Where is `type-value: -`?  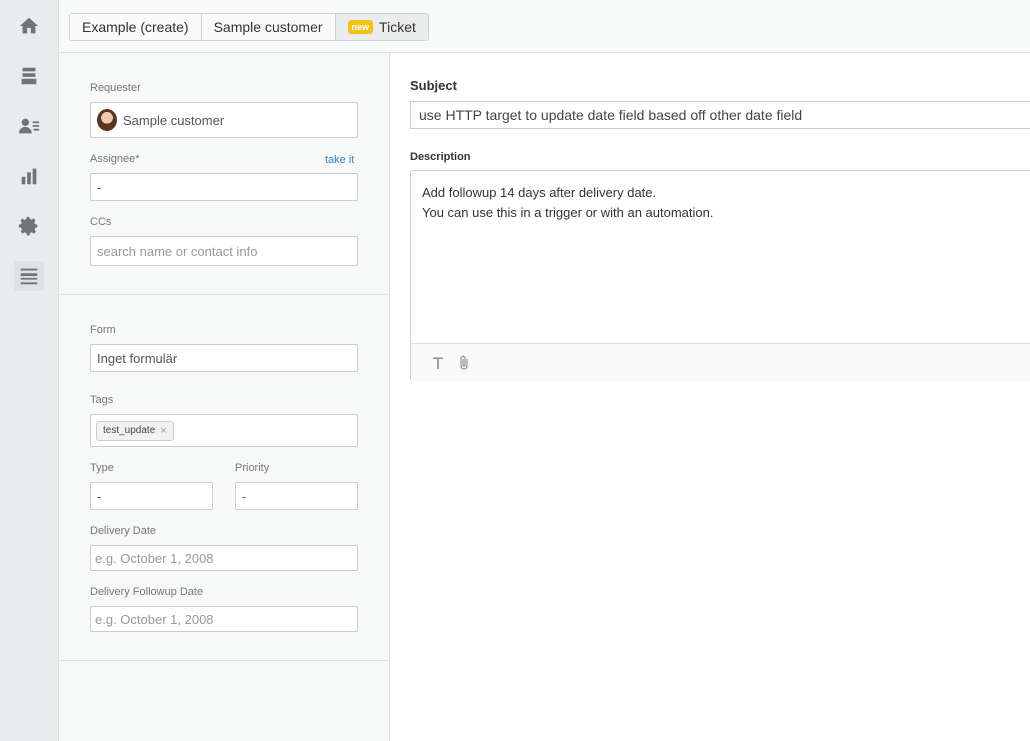 type-value: - is located at coordinates (99, 496).